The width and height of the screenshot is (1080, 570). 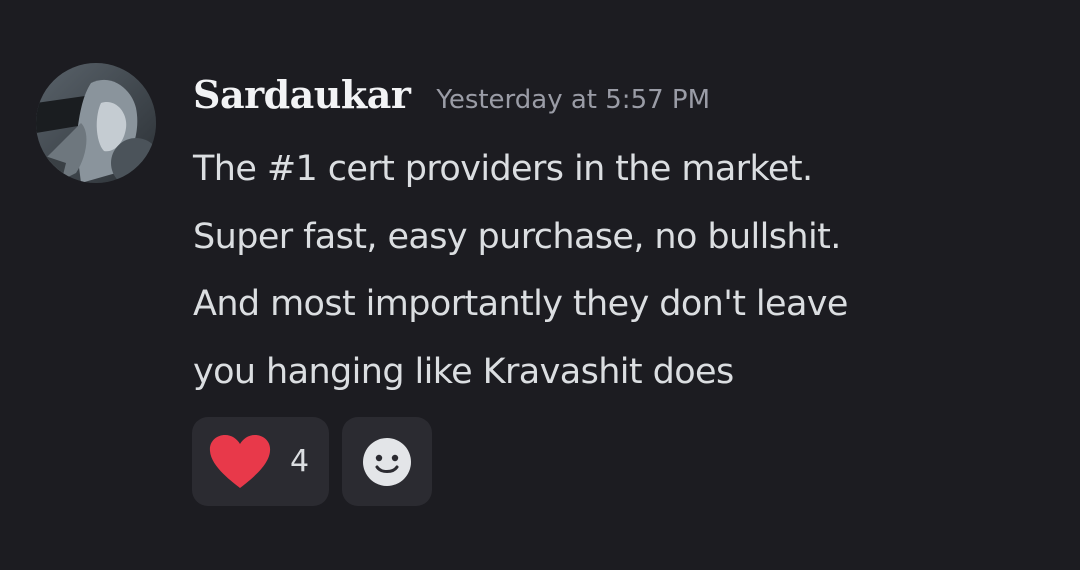 I want to click on avatar, so click(x=96, y=123).